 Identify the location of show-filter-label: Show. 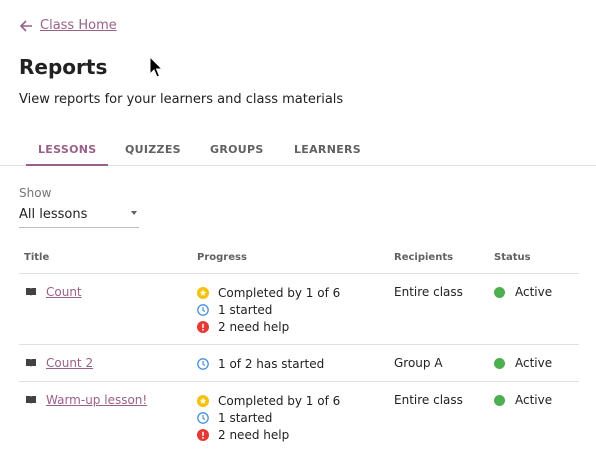
(35, 193).